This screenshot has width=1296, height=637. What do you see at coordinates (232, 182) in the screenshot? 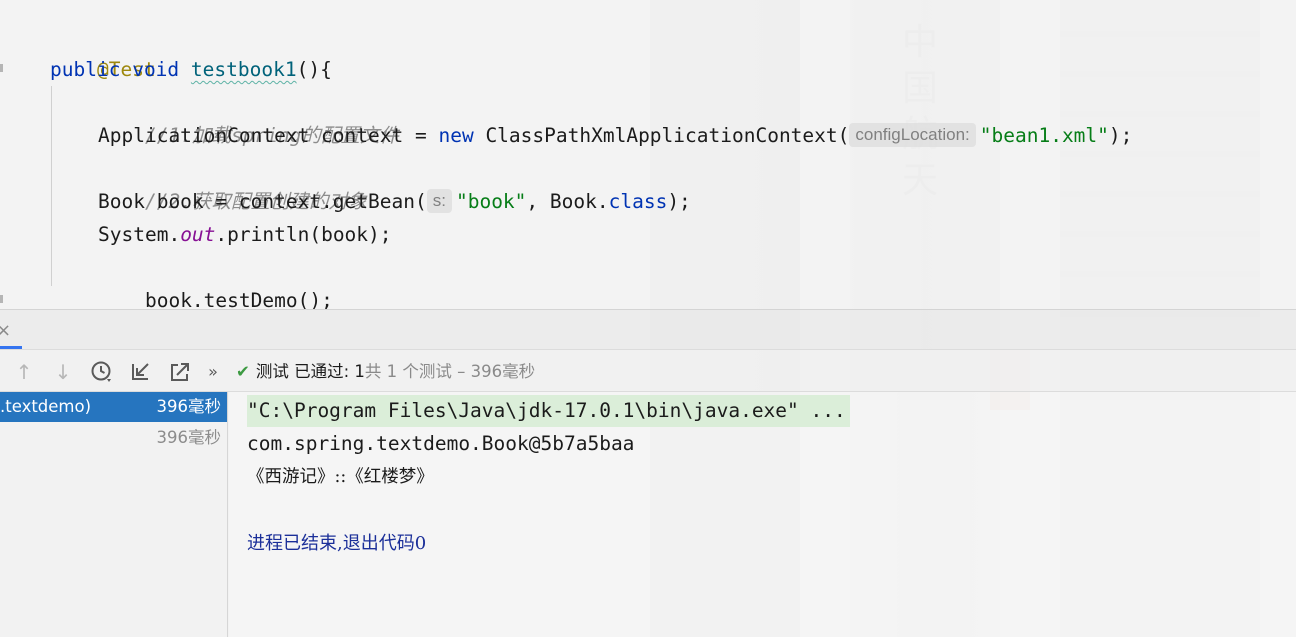
I see `code-line-comment: //2.获取配置创建的对象` at bounding box center [232, 182].